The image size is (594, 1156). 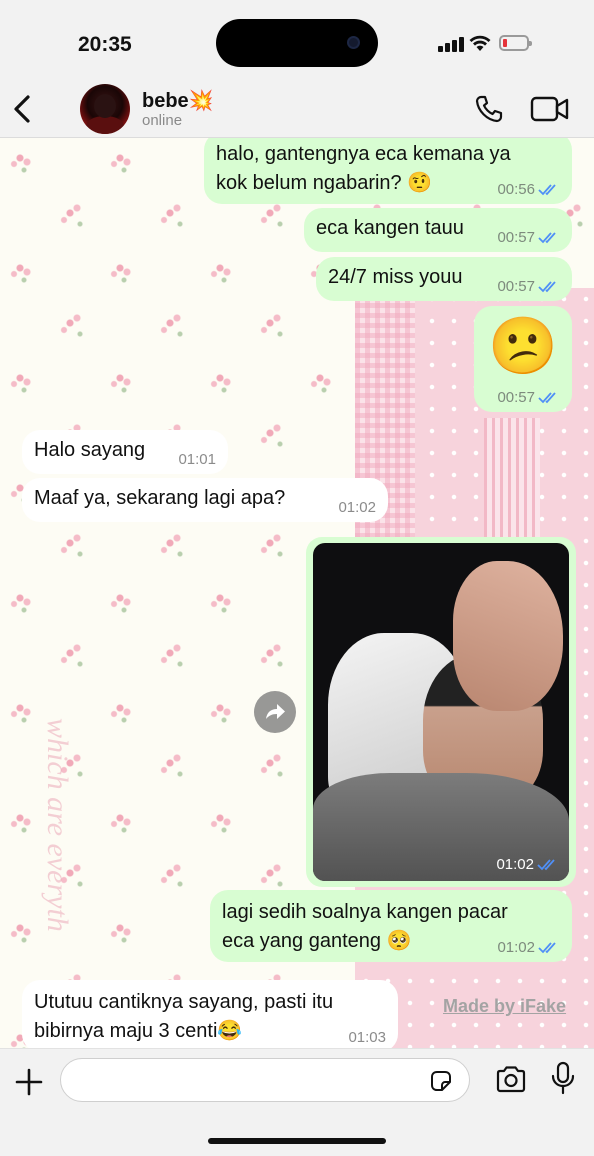 I want to click on wifi-icon, so click(x=480, y=43).